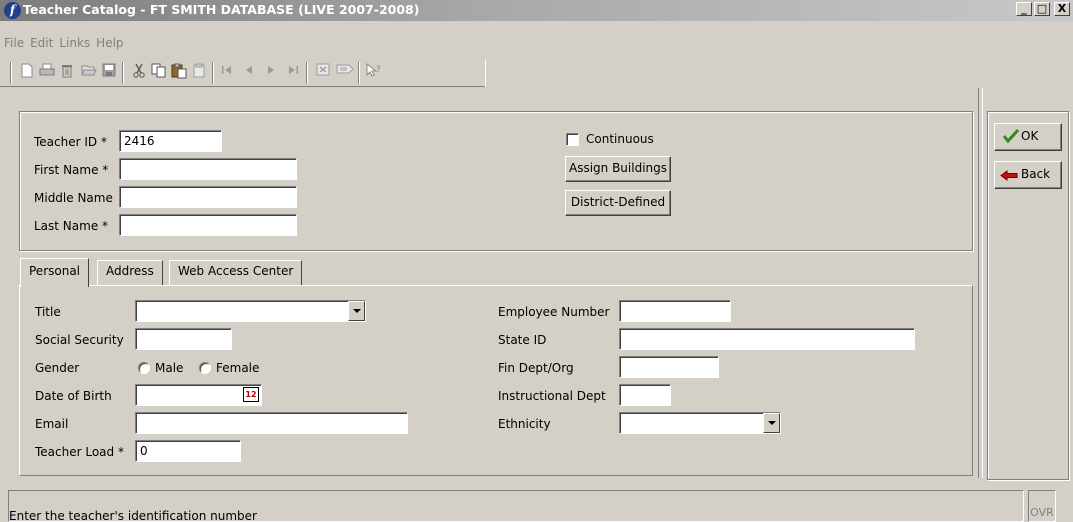 This screenshot has width=1073, height=522. What do you see at coordinates (12, 10) in the screenshot?
I see `app-logo-icon: f` at bounding box center [12, 10].